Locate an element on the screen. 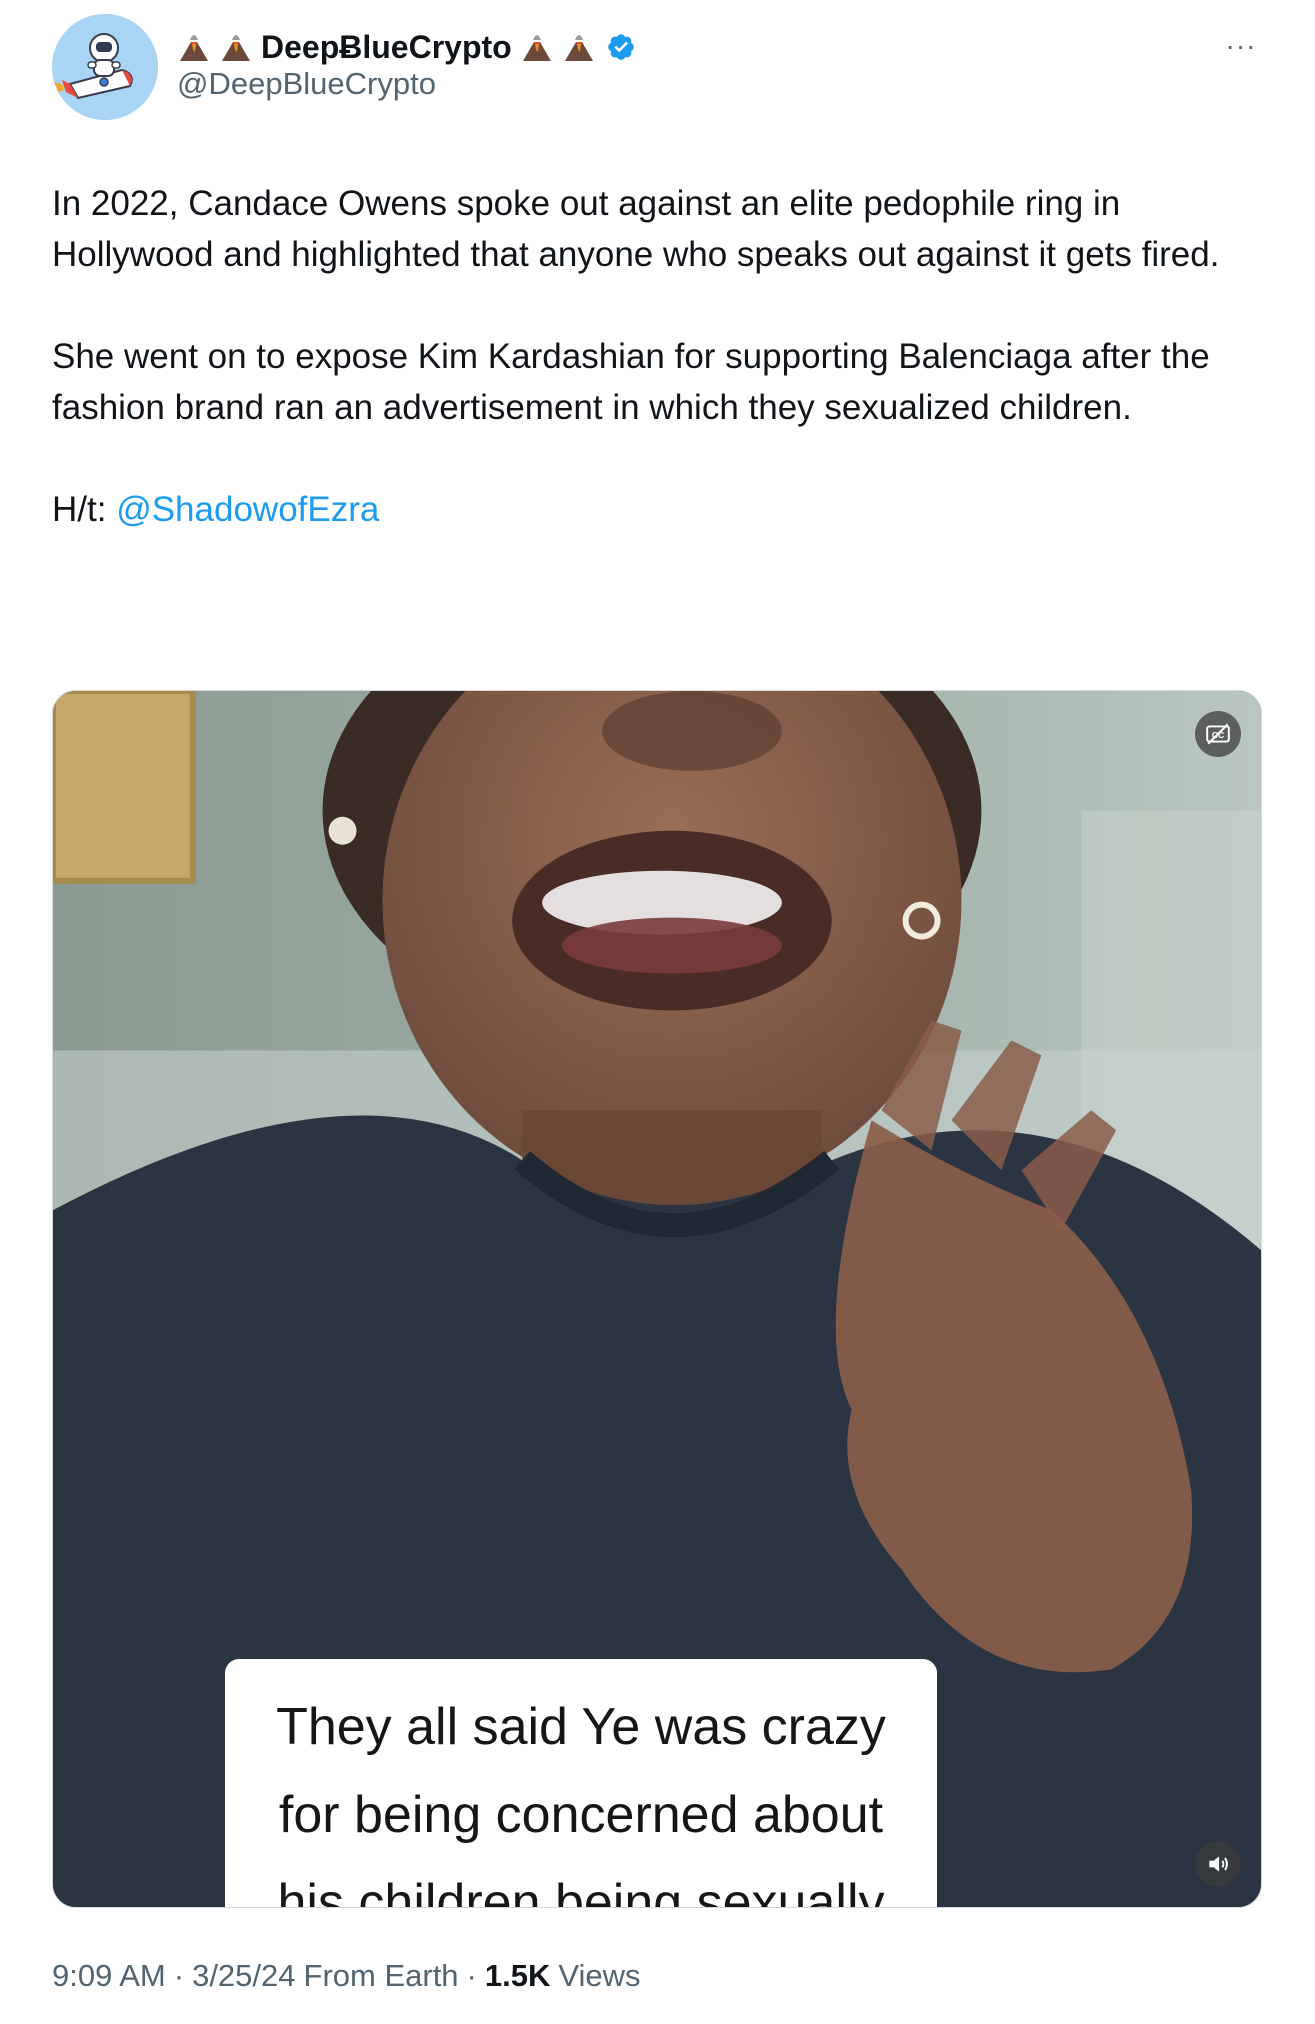 This screenshot has width=1315, height=2024. caption-line: They all said Ye was crazy is located at coordinates (581, 1727).